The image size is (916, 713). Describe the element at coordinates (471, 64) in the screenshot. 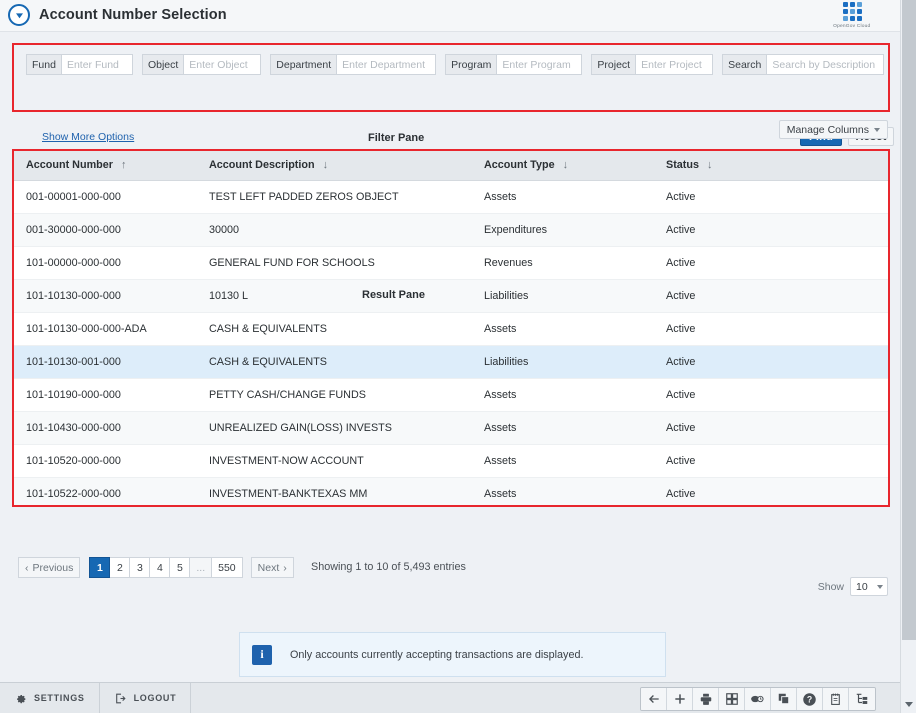

I see `program-label: Program` at that location.